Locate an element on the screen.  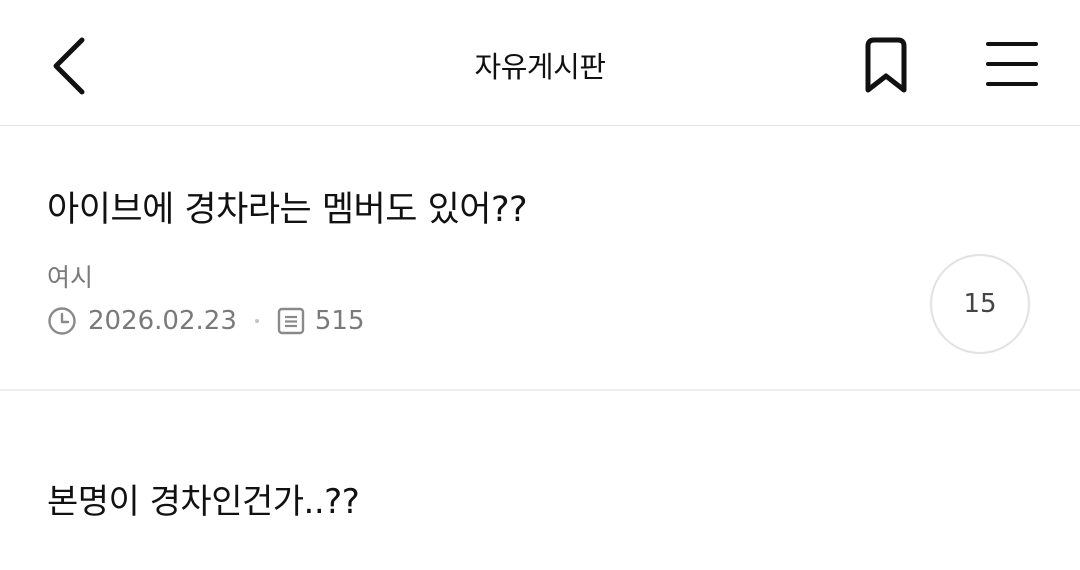
document-views-icon is located at coordinates (291, 321).